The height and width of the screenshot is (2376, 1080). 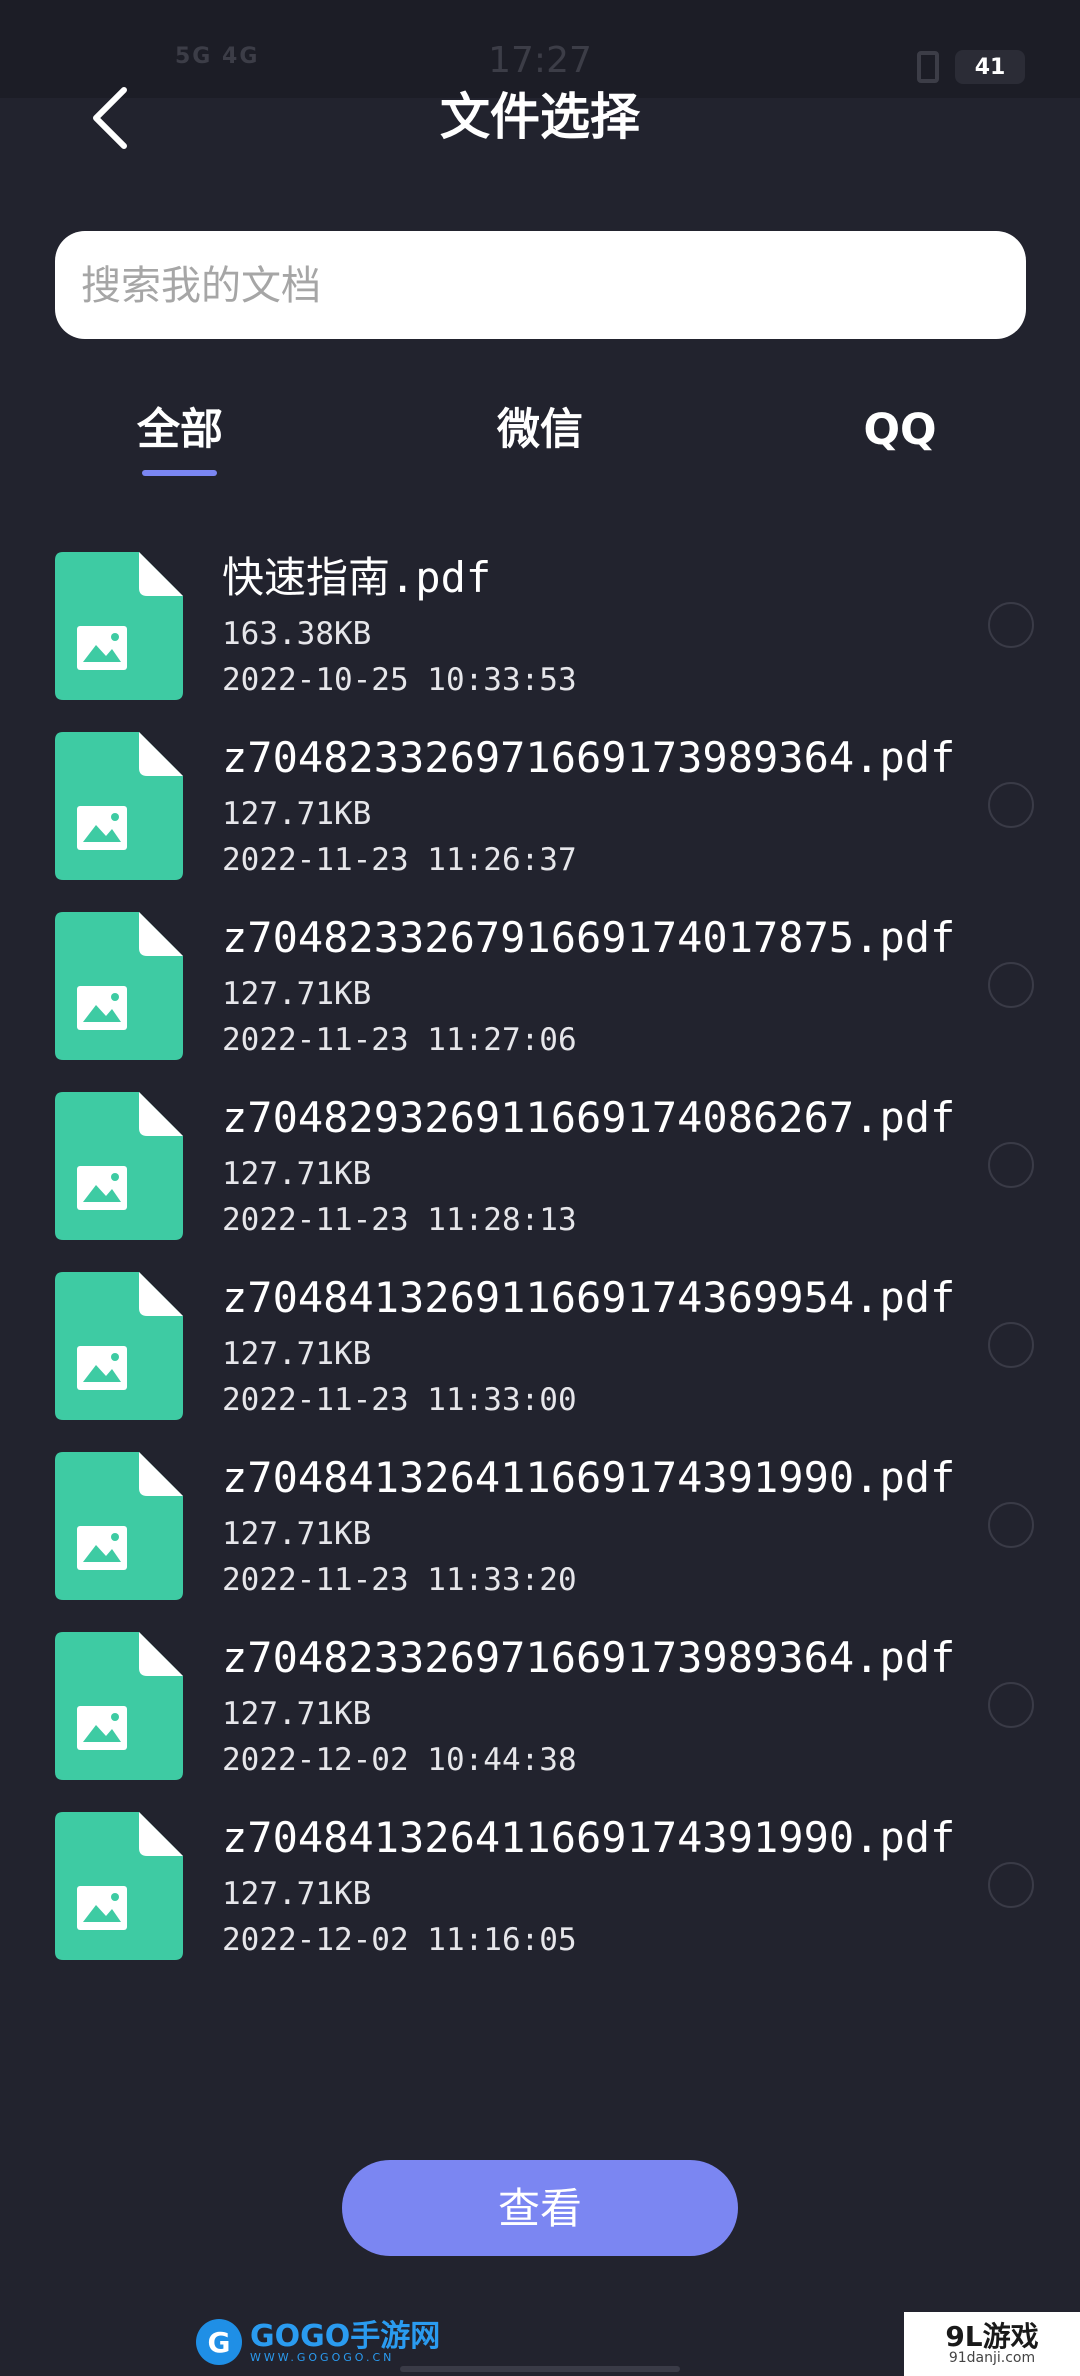 I want to click on tab-wechat: 微信, so click(x=540, y=440).